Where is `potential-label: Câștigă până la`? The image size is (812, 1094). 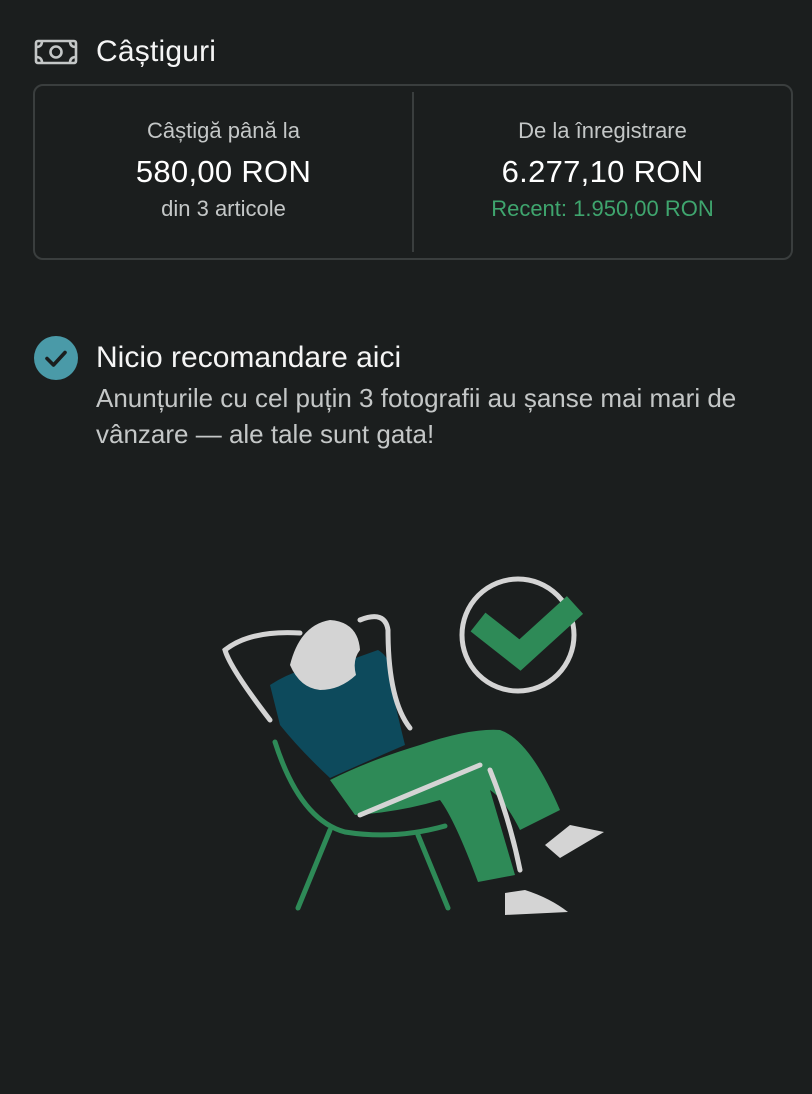
potential-label: Câștigă până la is located at coordinates (223, 130).